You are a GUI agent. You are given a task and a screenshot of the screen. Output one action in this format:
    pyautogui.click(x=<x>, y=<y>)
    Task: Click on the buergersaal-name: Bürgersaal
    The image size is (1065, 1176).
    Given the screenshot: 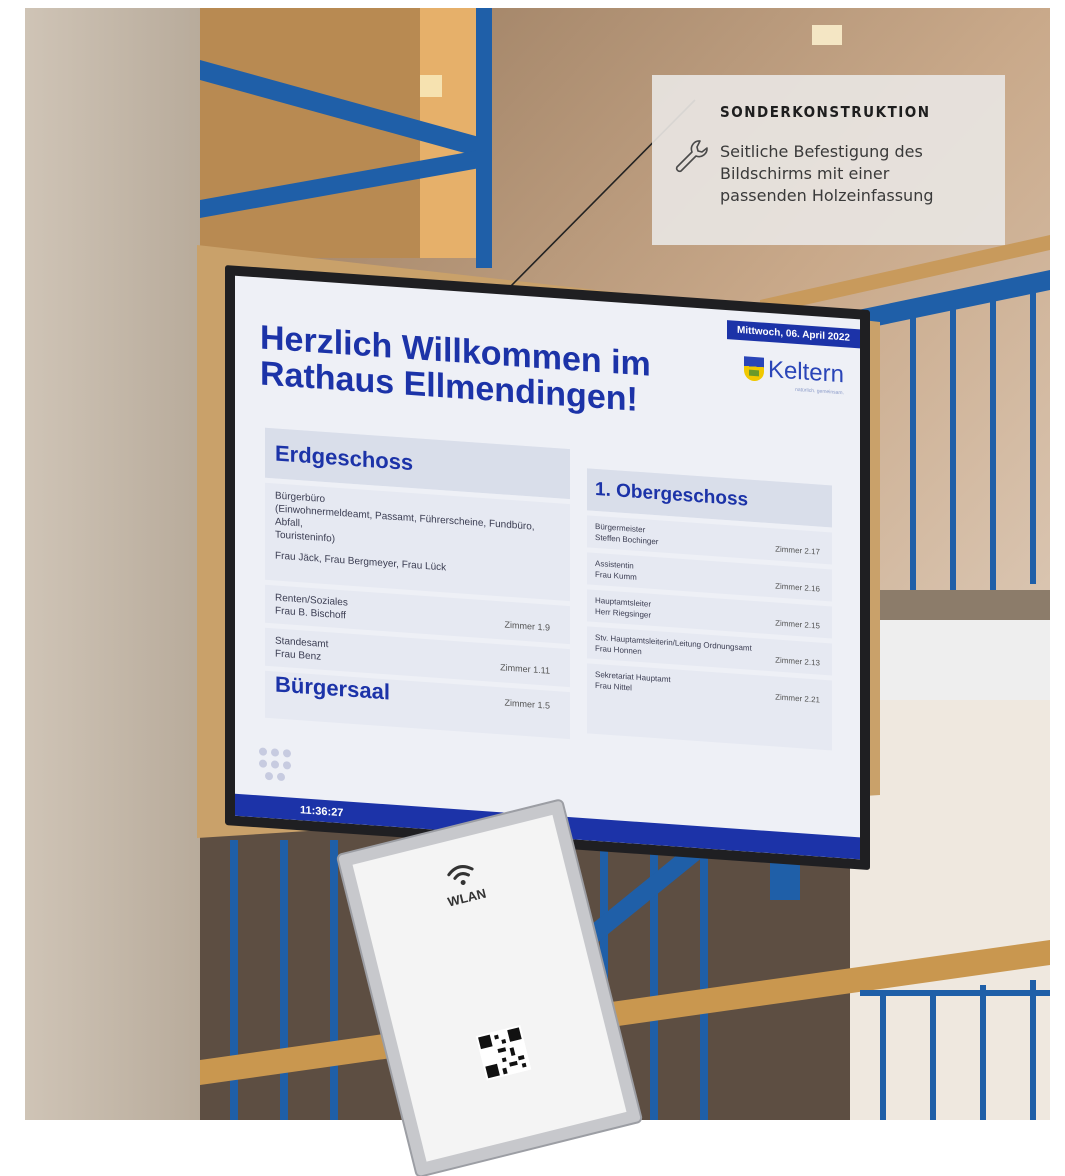 What is the action you would take?
    pyautogui.click(x=332, y=688)
    